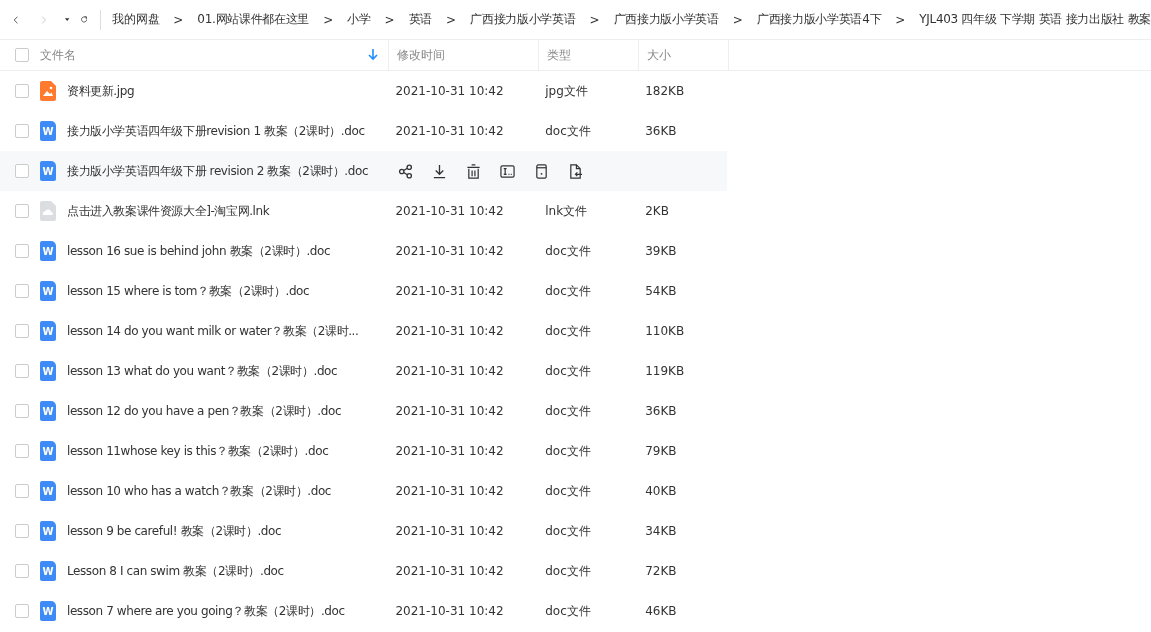 The width and height of the screenshot is (1151, 632). I want to click on breadcrumb-link: 英语, so click(420, 19).